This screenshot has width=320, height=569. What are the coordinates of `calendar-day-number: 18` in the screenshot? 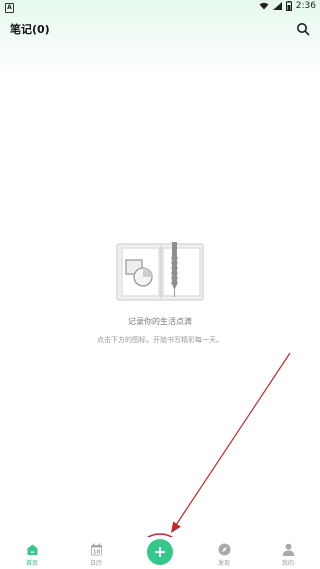 It's located at (96, 553).